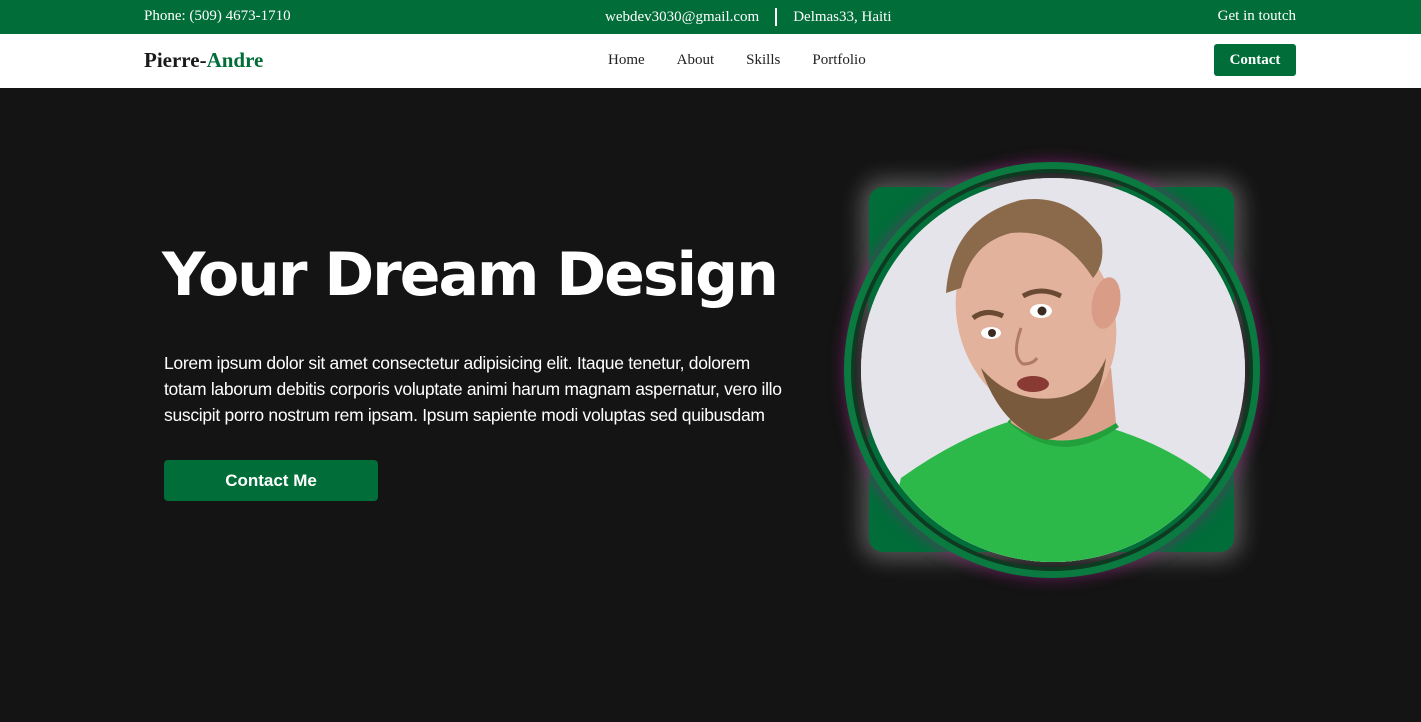  What do you see at coordinates (1257, 16) in the screenshot?
I see `get-in-touch-link: Get in toutch` at bounding box center [1257, 16].